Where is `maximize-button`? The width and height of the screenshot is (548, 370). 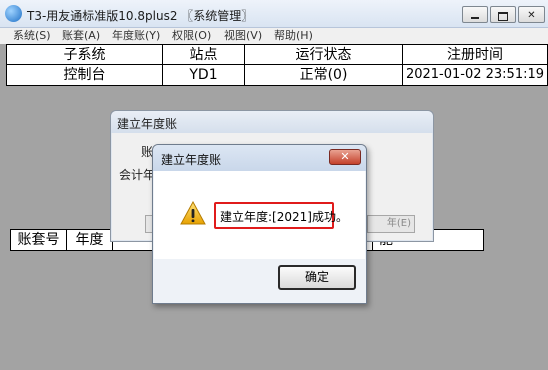 maximize-button is located at coordinates (503, 14).